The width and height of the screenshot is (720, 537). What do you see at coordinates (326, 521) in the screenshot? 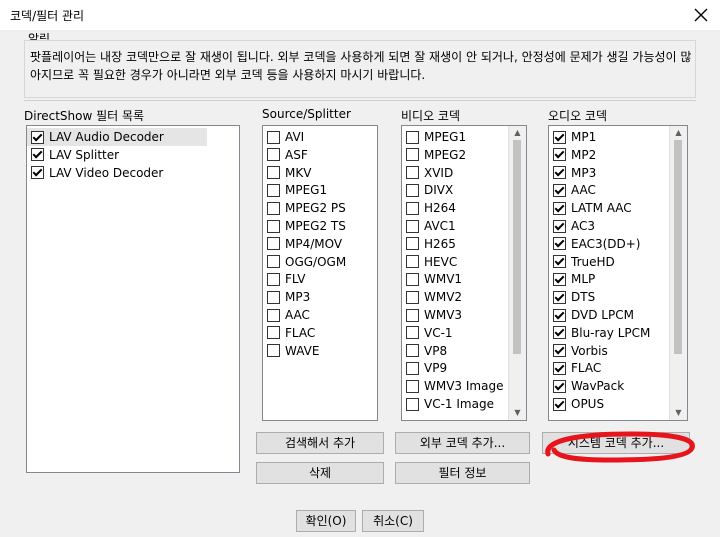
I see `ok-button: 확인(O)` at bounding box center [326, 521].